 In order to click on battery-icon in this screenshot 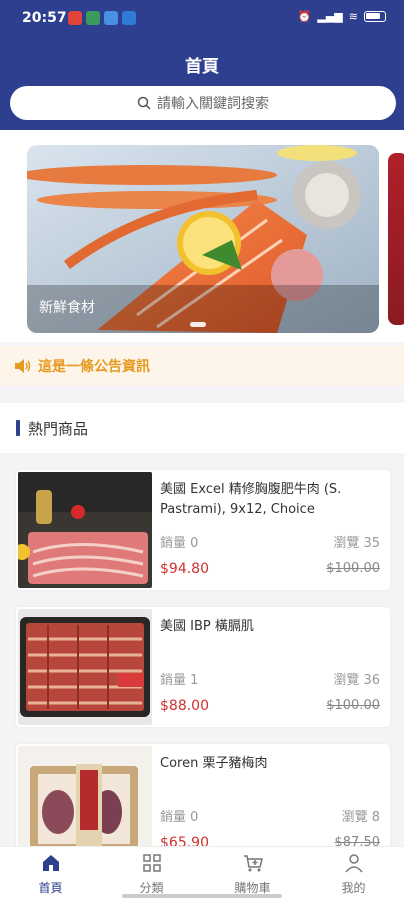, I will do `click(375, 16)`.